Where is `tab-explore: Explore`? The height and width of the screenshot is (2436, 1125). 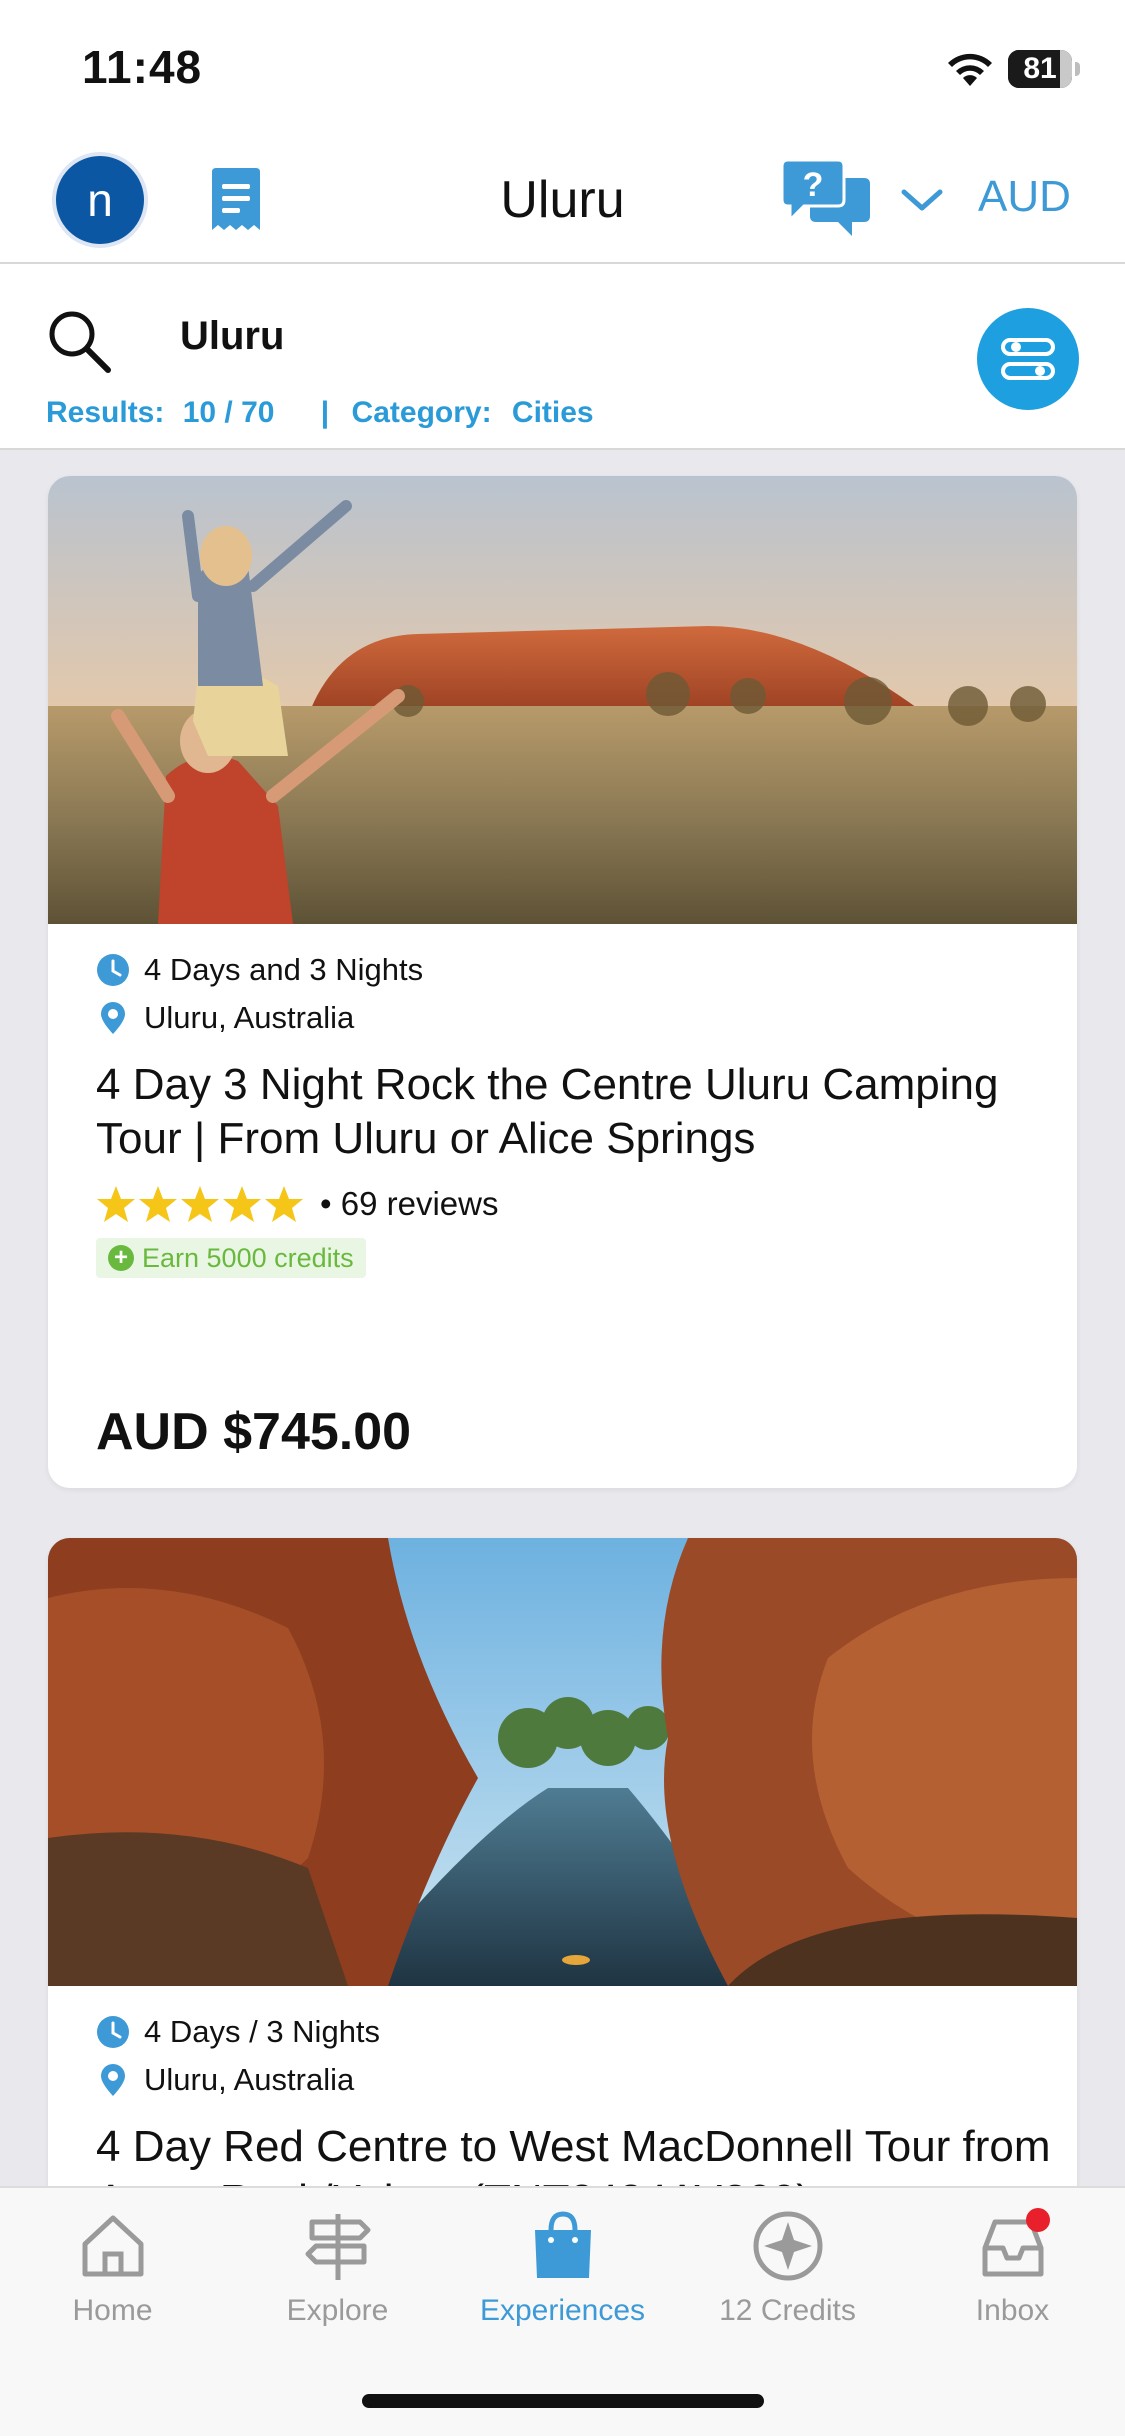 tab-explore: Explore is located at coordinates (337, 2278).